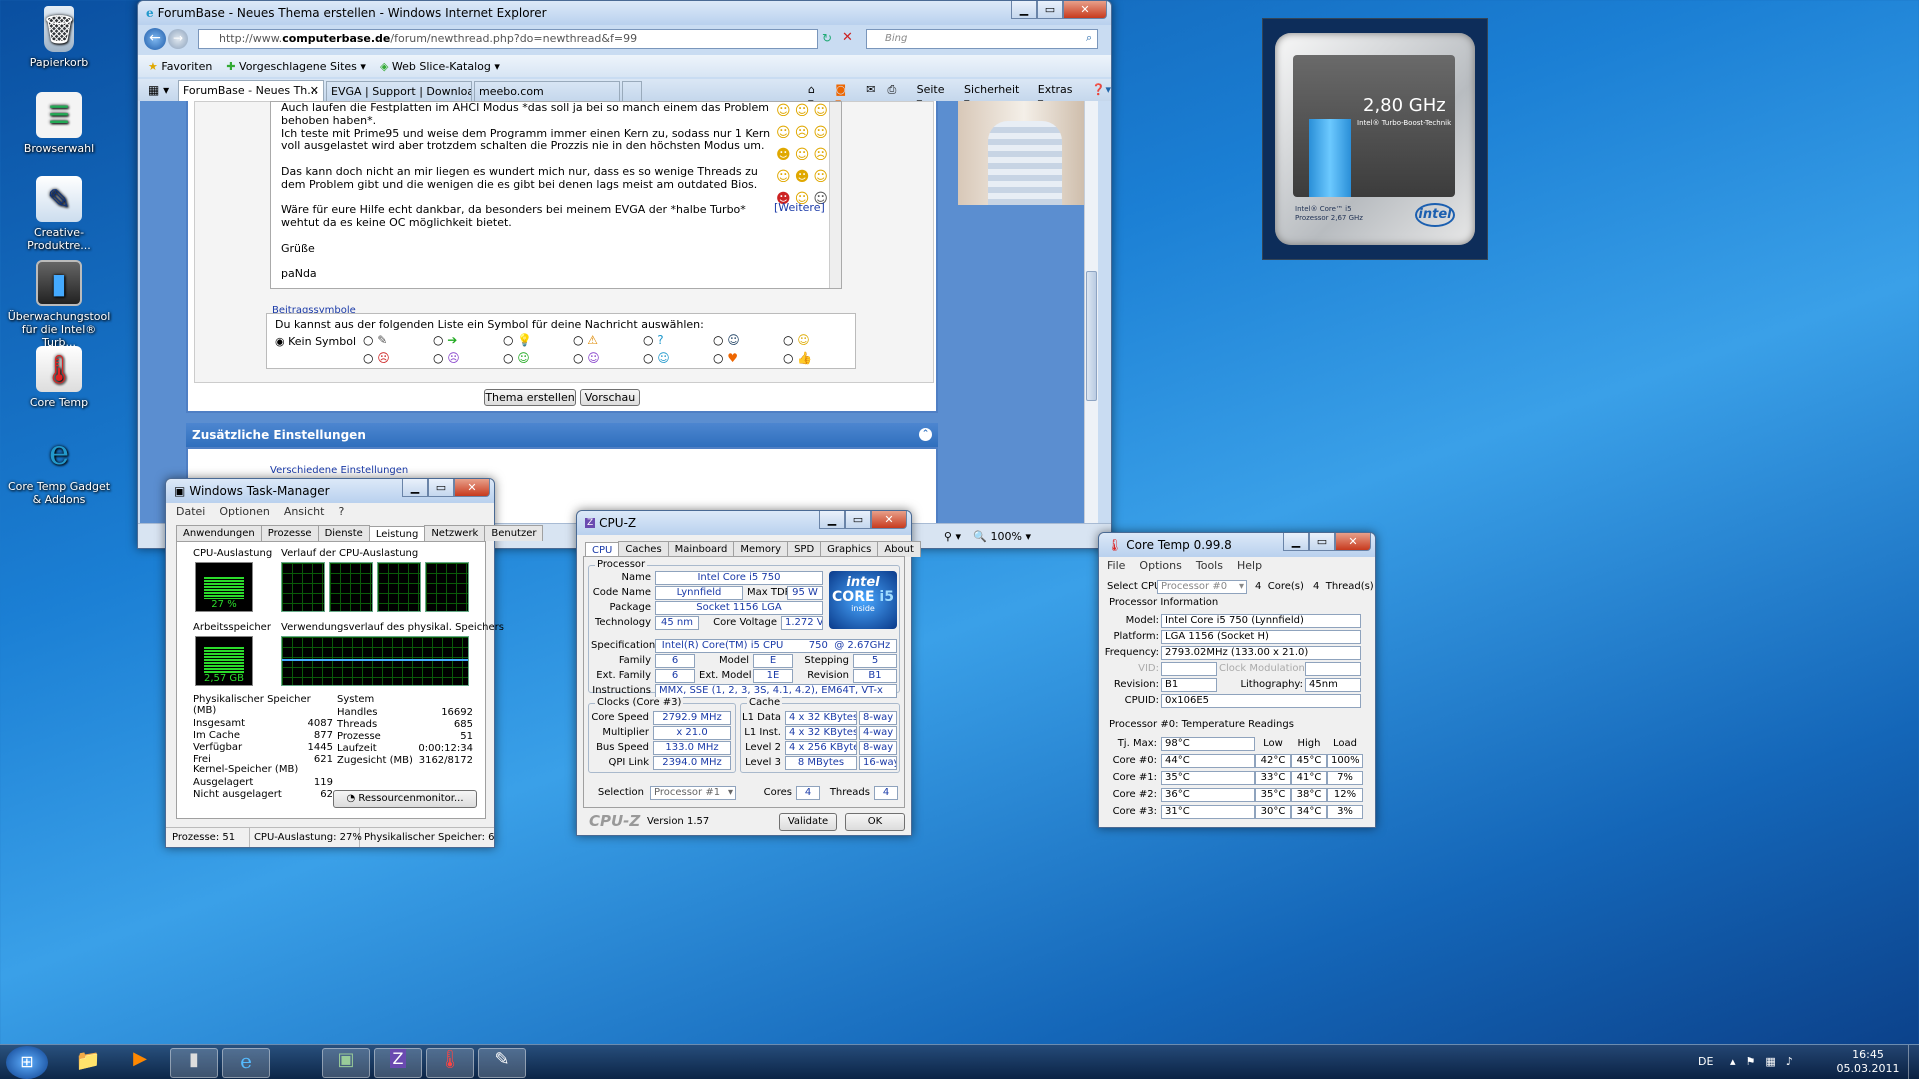 Image resolution: width=1919 pixels, height=1079 pixels. Describe the element at coordinates (847, 37) in the screenshot. I see `stop-icon: ✕` at that location.